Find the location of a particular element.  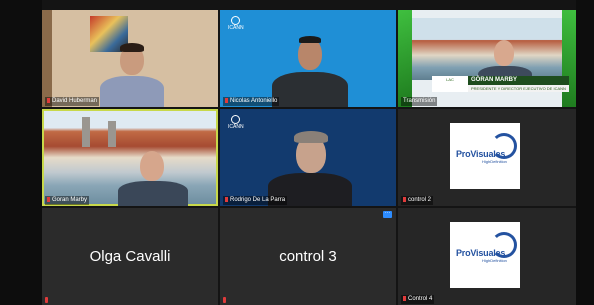

video-tile-goran-marby: Goran Marby is located at coordinates (130, 157).